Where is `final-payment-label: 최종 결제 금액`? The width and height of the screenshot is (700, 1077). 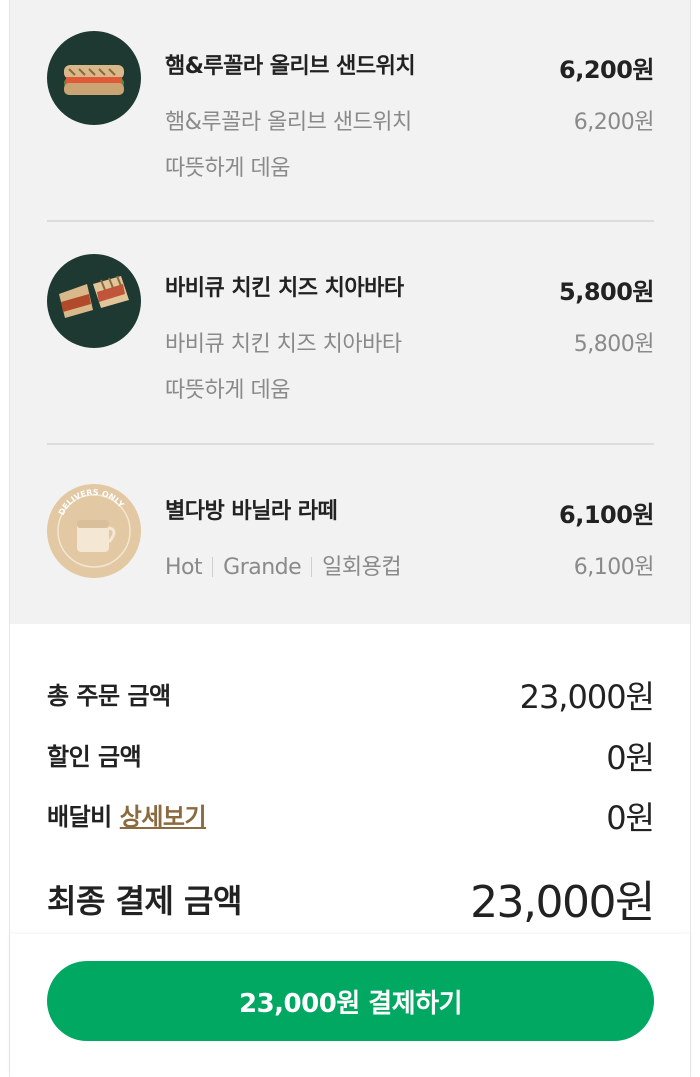
final-payment-label: 최종 결제 금액 is located at coordinates (144, 901).